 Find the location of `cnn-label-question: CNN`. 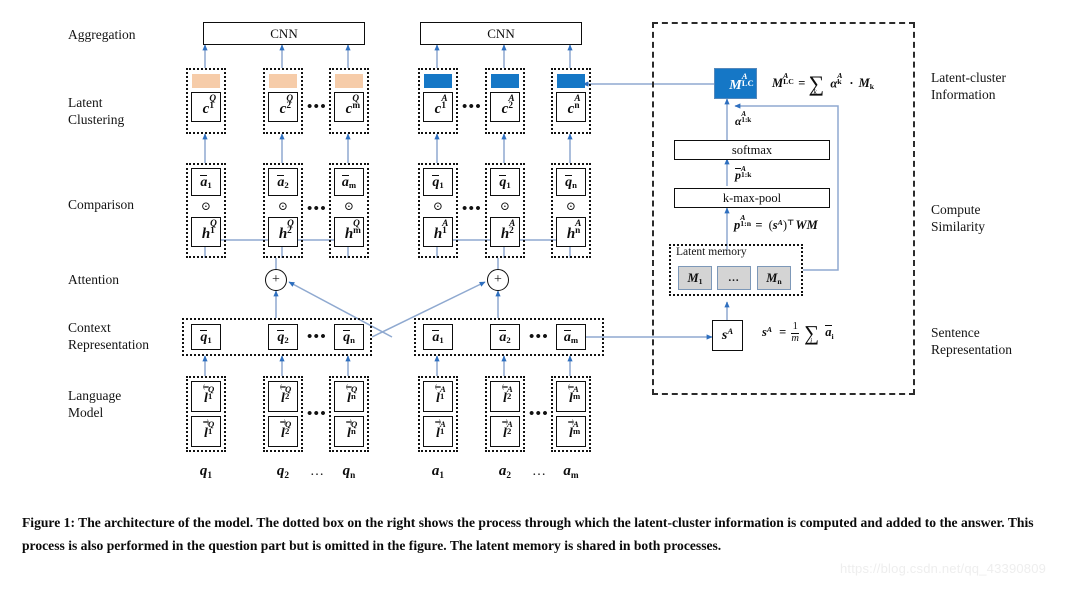

cnn-label-question: CNN is located at coordinates (284, 33).